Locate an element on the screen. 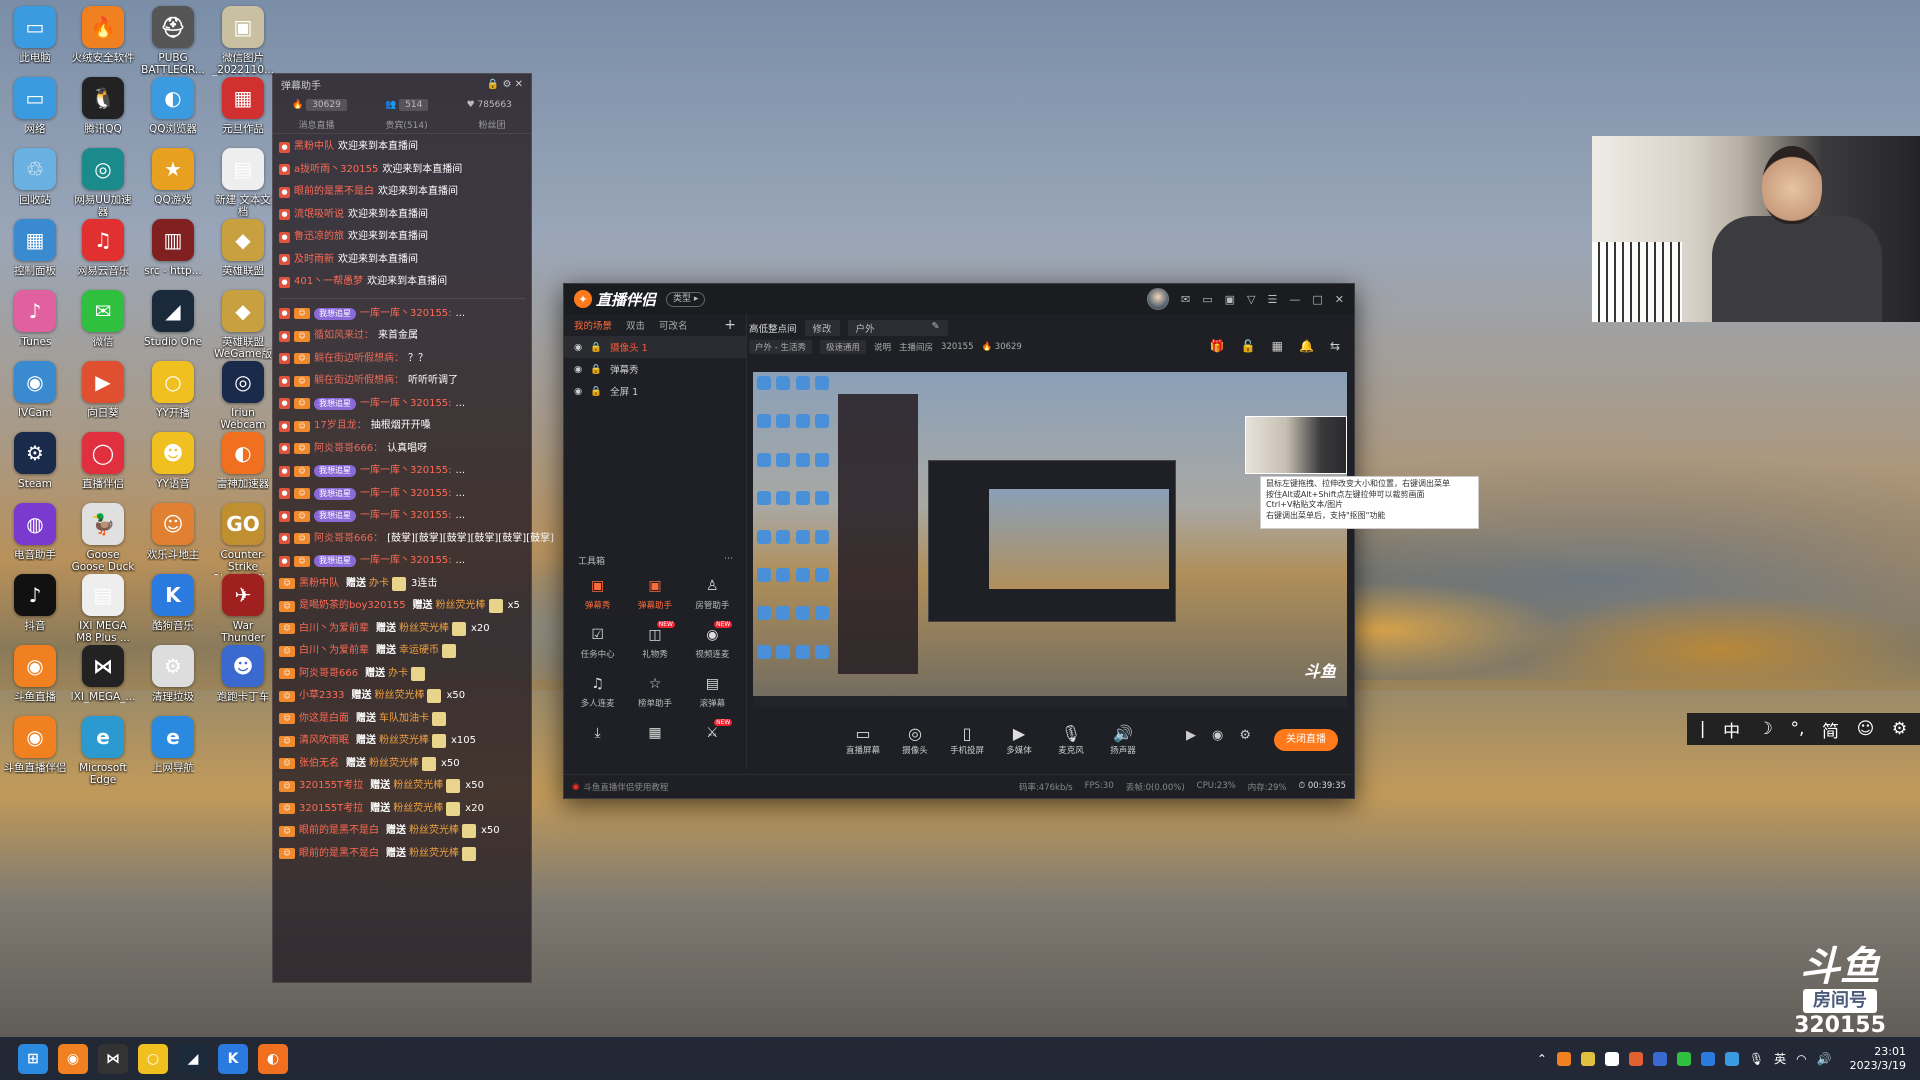 This screenshot has width=1920, height=1080. gift-icon: 🎁 is located at coordinates (1217, 346).